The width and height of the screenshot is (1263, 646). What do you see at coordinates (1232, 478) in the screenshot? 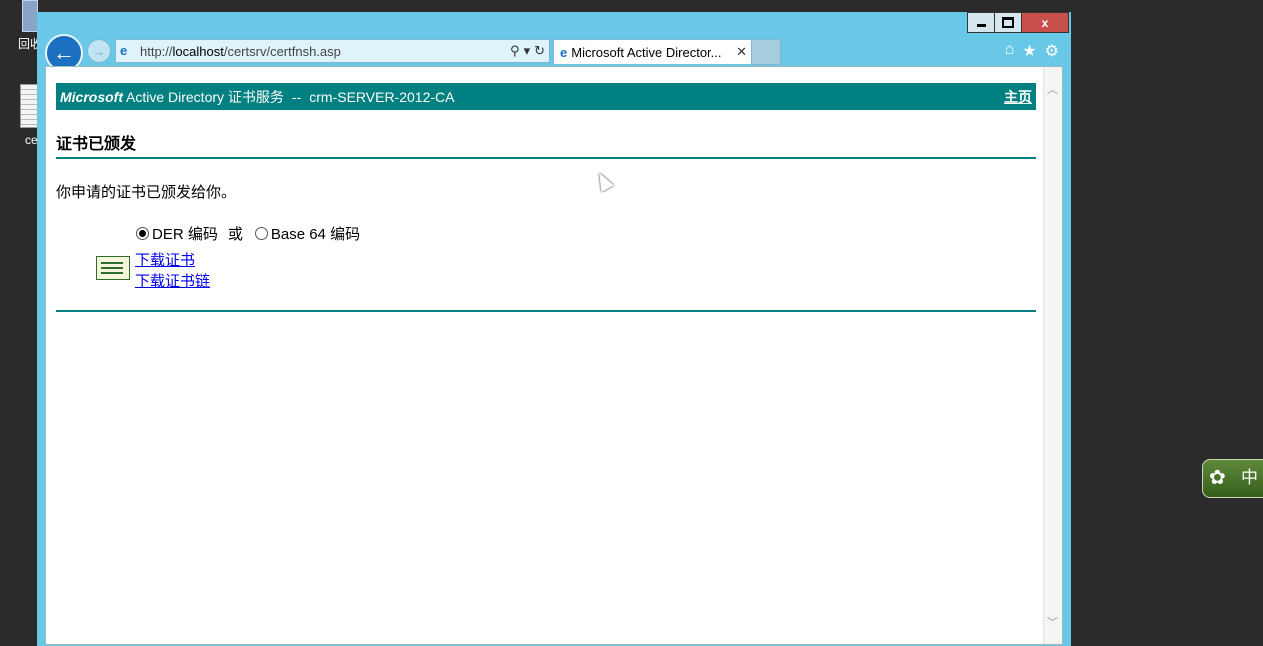
I see `ime-language-bar: ✿ 中` at bounding box center [1232, 478].